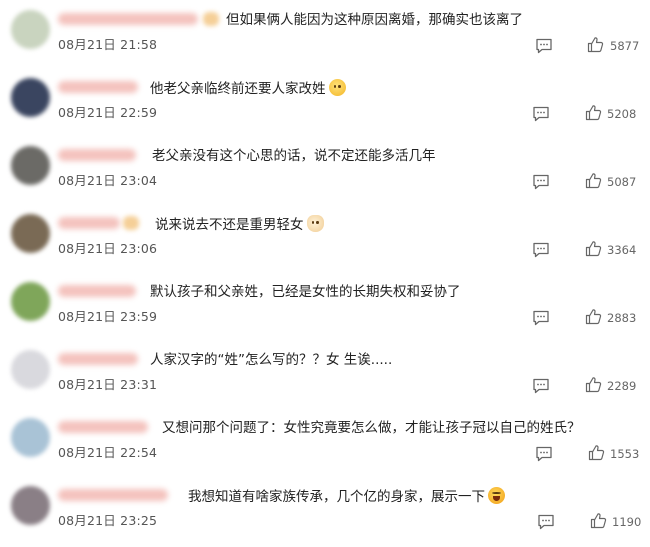 The width and height of the screenshot is (650, 547). I want to click on comment-text: 他老父亲临终前还要人家改姓, so click(248, 88).